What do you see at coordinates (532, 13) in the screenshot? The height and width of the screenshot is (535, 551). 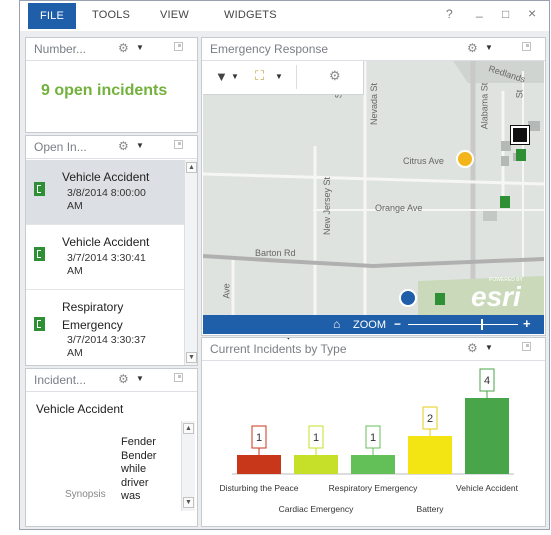 I see `close-button: ×` at bounding box center [532, 13].